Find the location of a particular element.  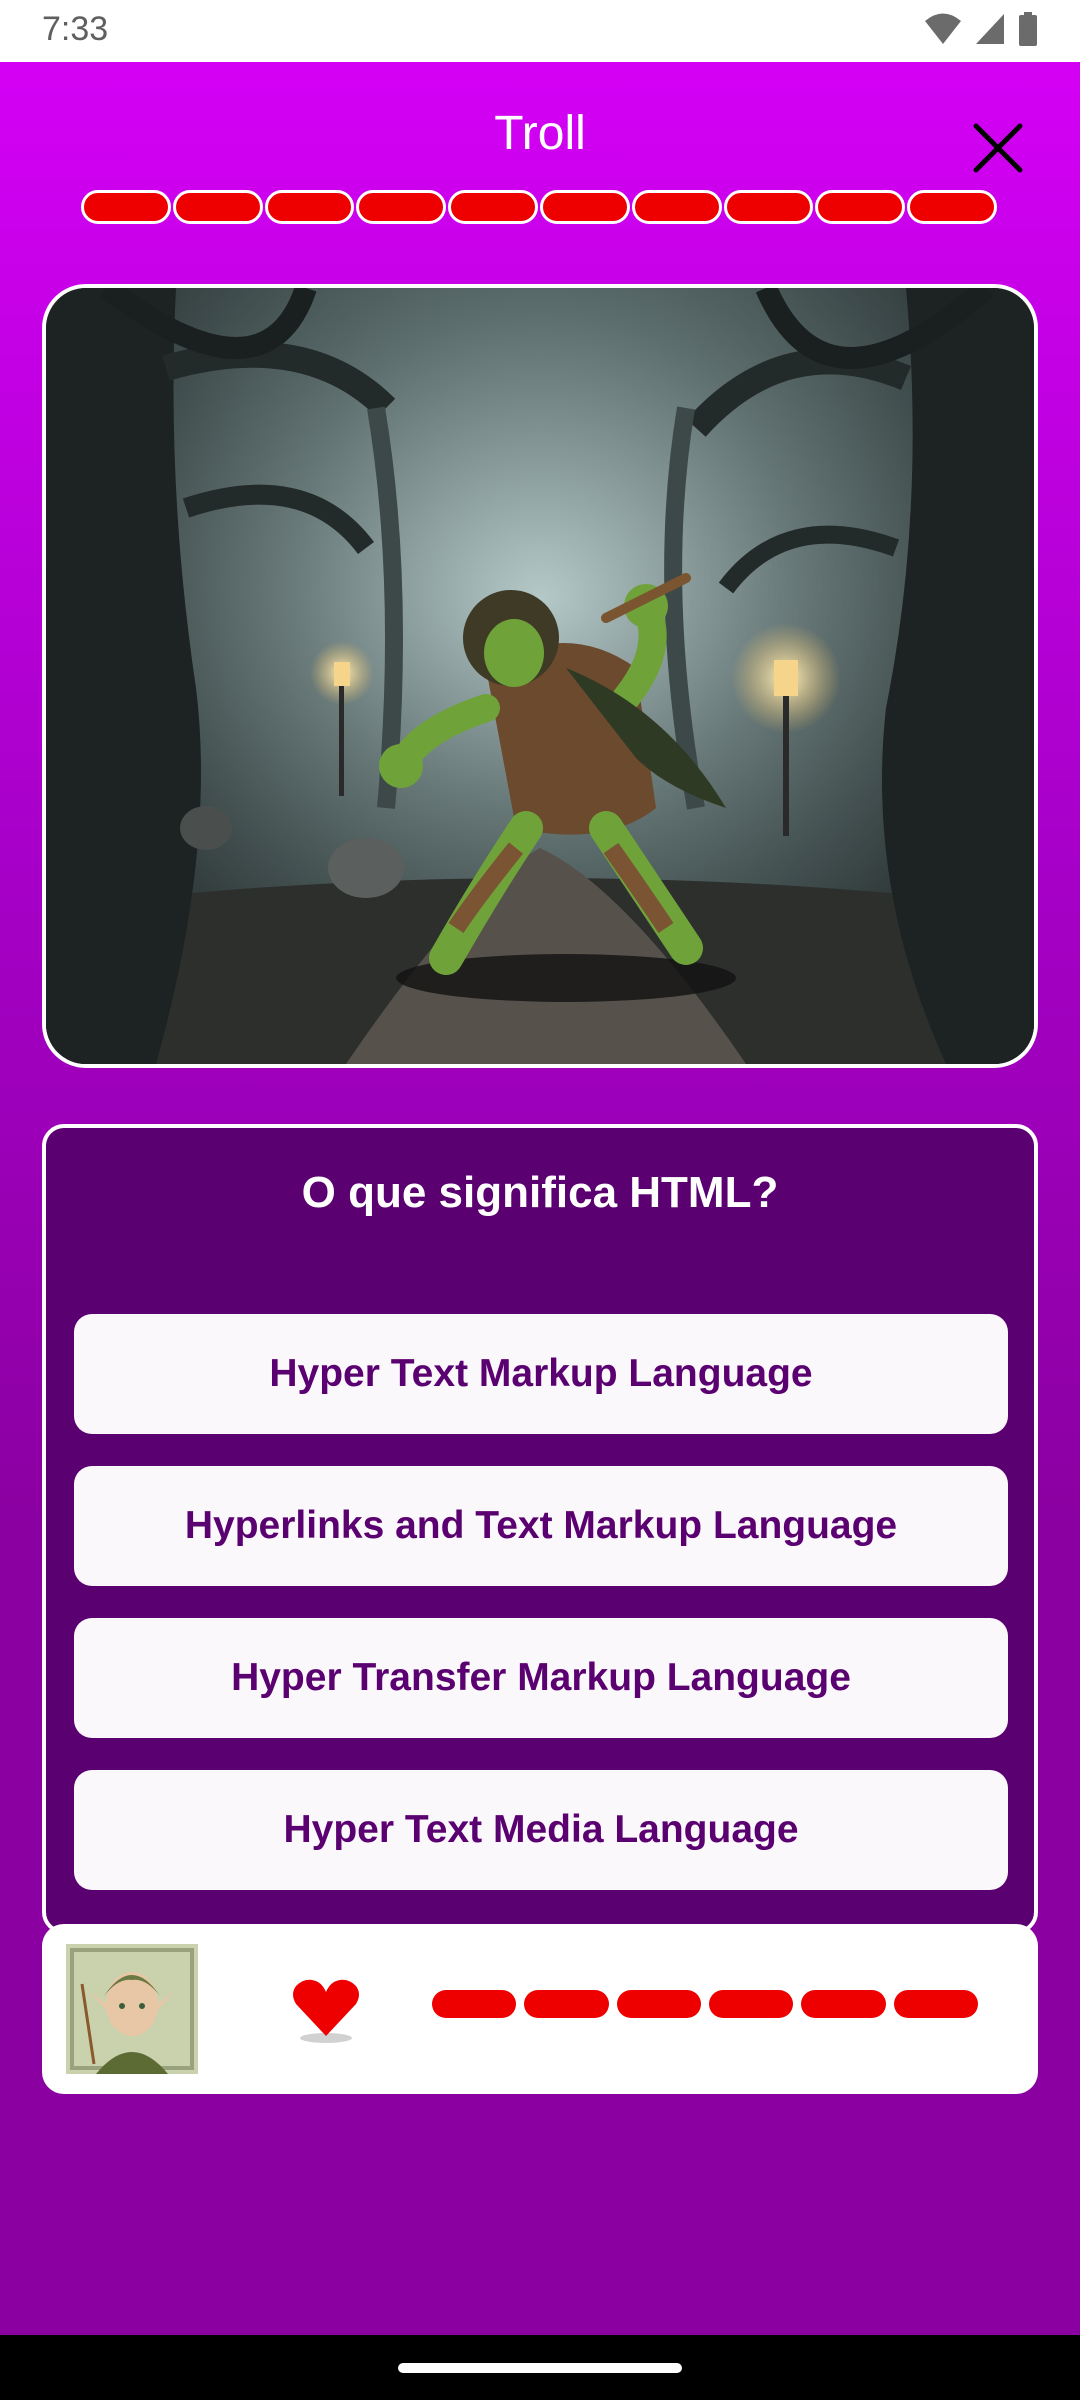

question-text: O que significa HTML? is located at coordinates (540, 1192).